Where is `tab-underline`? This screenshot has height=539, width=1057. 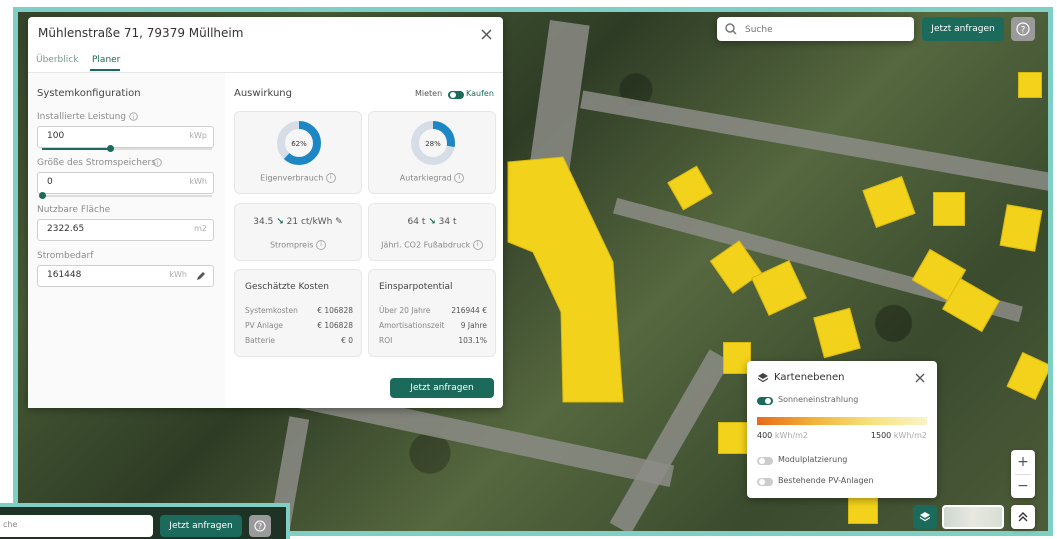 tab-underline is located at coordinates (105, 70).